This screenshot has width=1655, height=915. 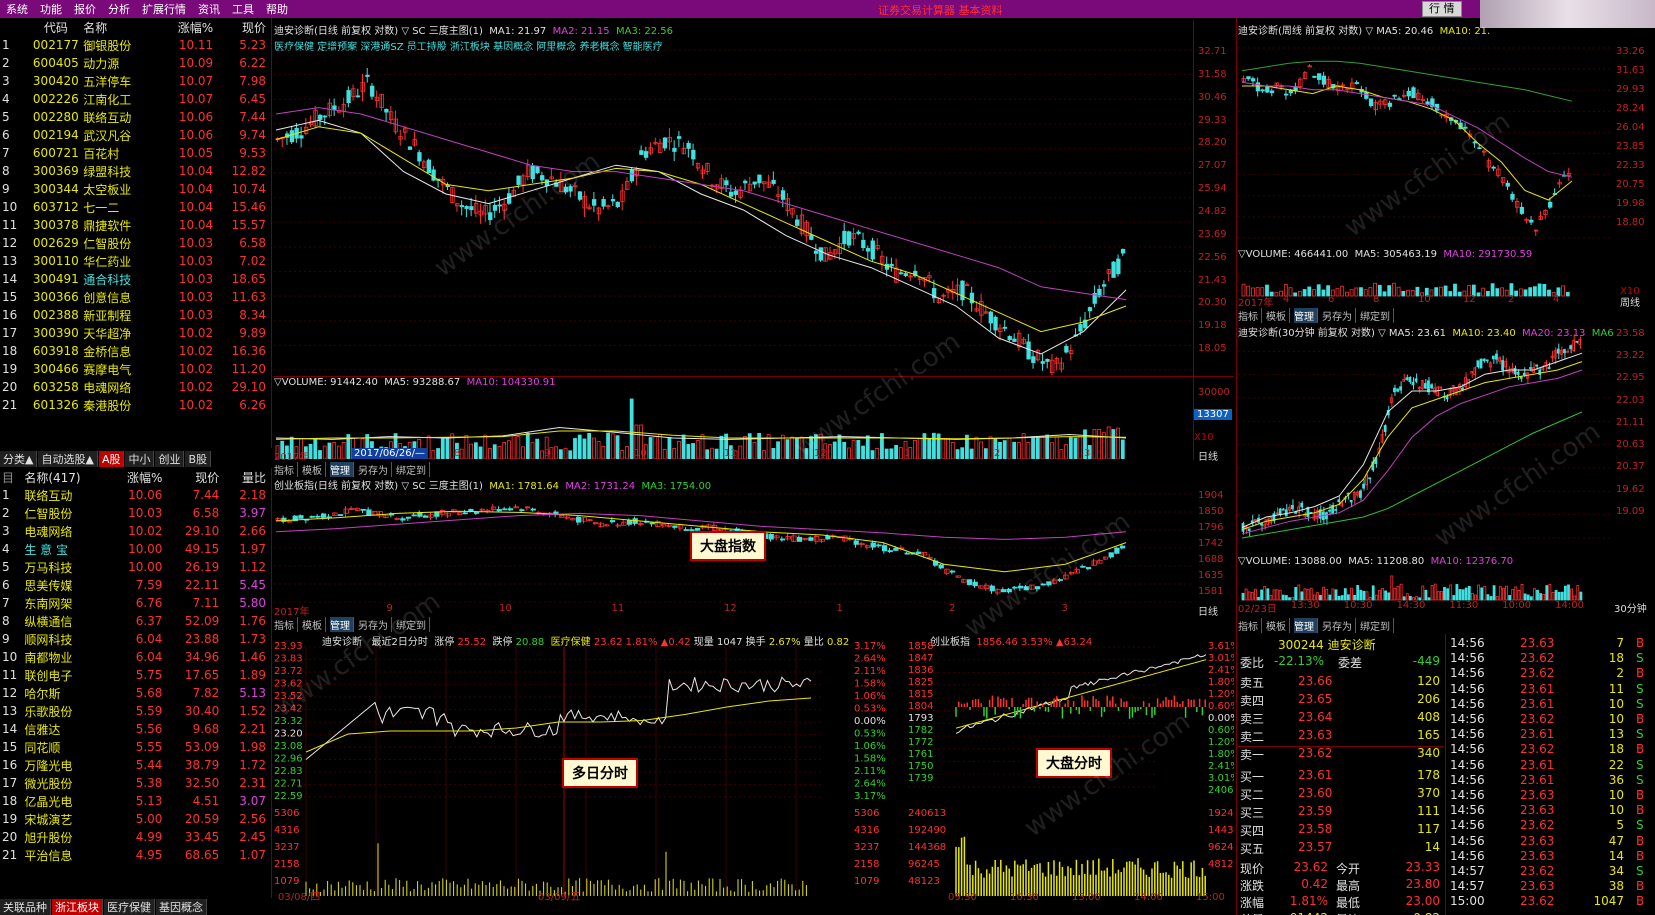 What do you see at coordinates (68, 459) in the screenshot?
I see `category-tab: 自动选股▲` at bounding box center [68, 459].